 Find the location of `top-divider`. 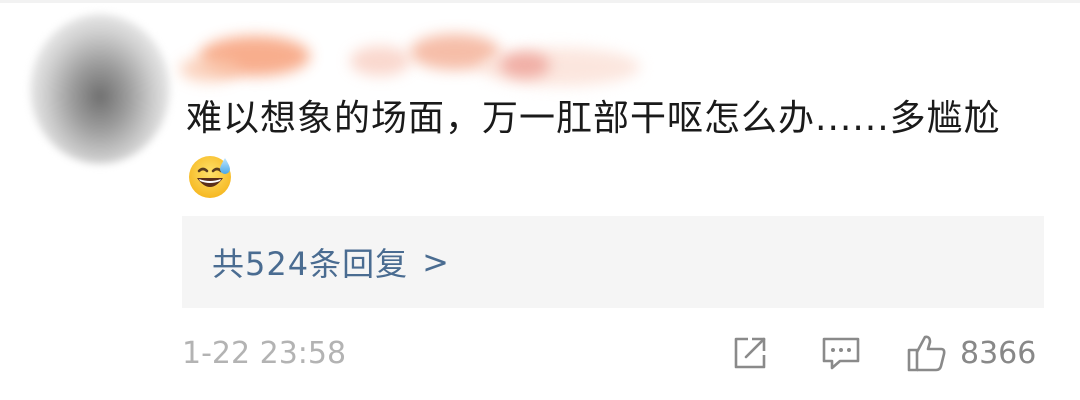

top-divider is located at coordinates (540, 1).